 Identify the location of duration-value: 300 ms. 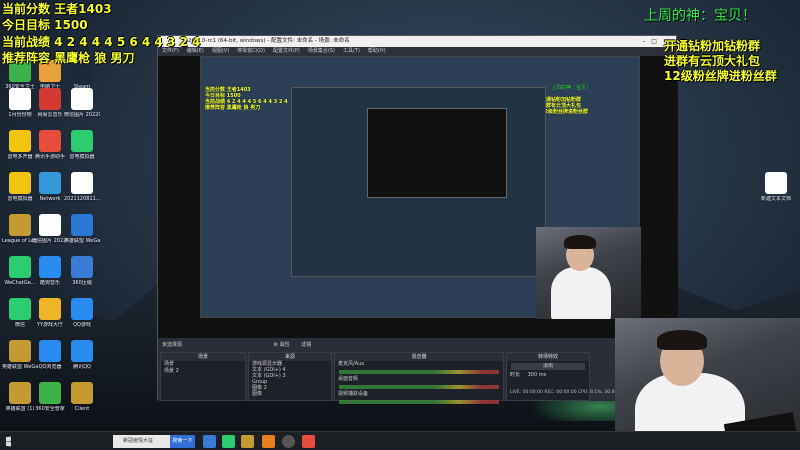
(537, 375).